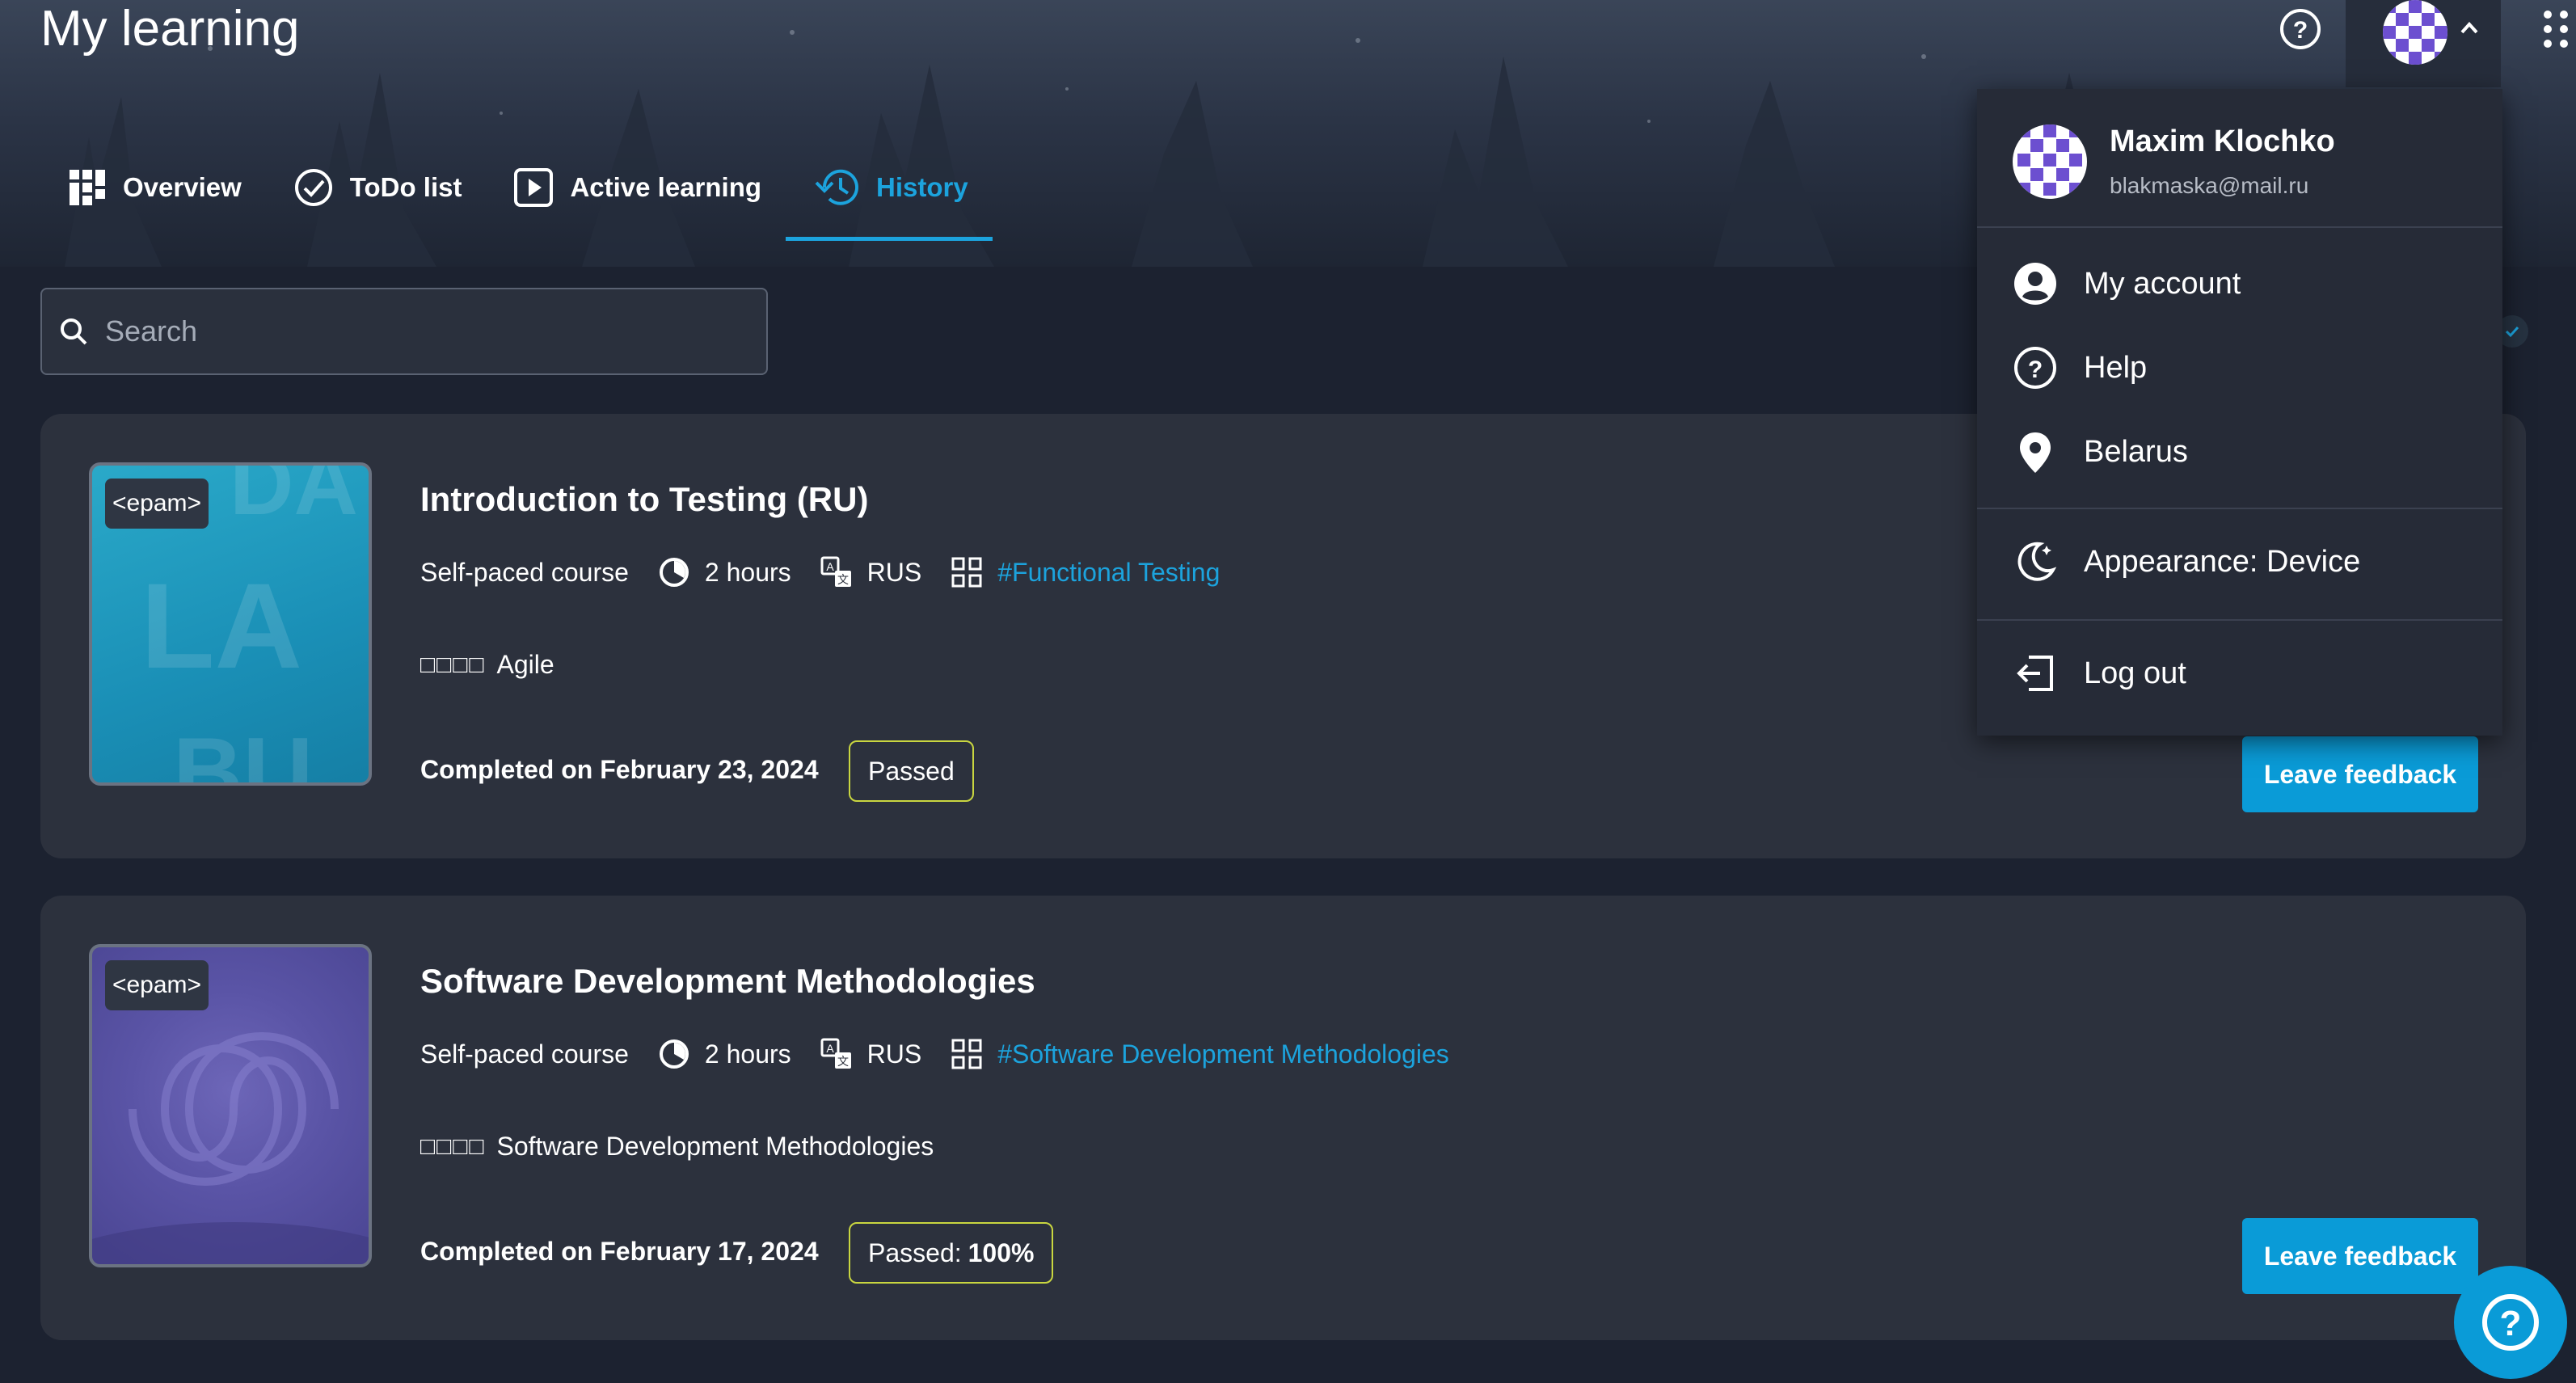 The height and width of the screenshot is (1383, 2576). I want to click on svg-text: BU, so click(243, 752).